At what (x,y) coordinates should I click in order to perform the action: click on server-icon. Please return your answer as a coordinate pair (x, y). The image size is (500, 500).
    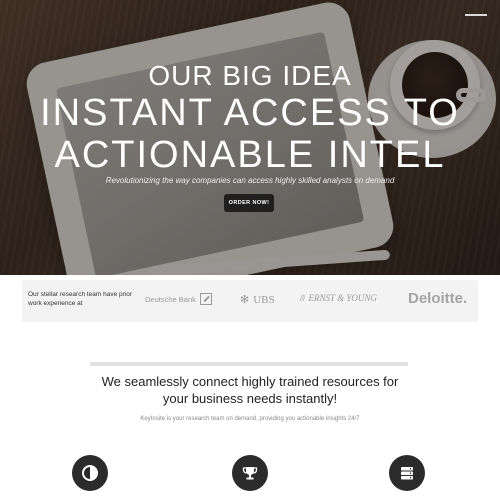
    Looking at the image, I should click on (407, 473).